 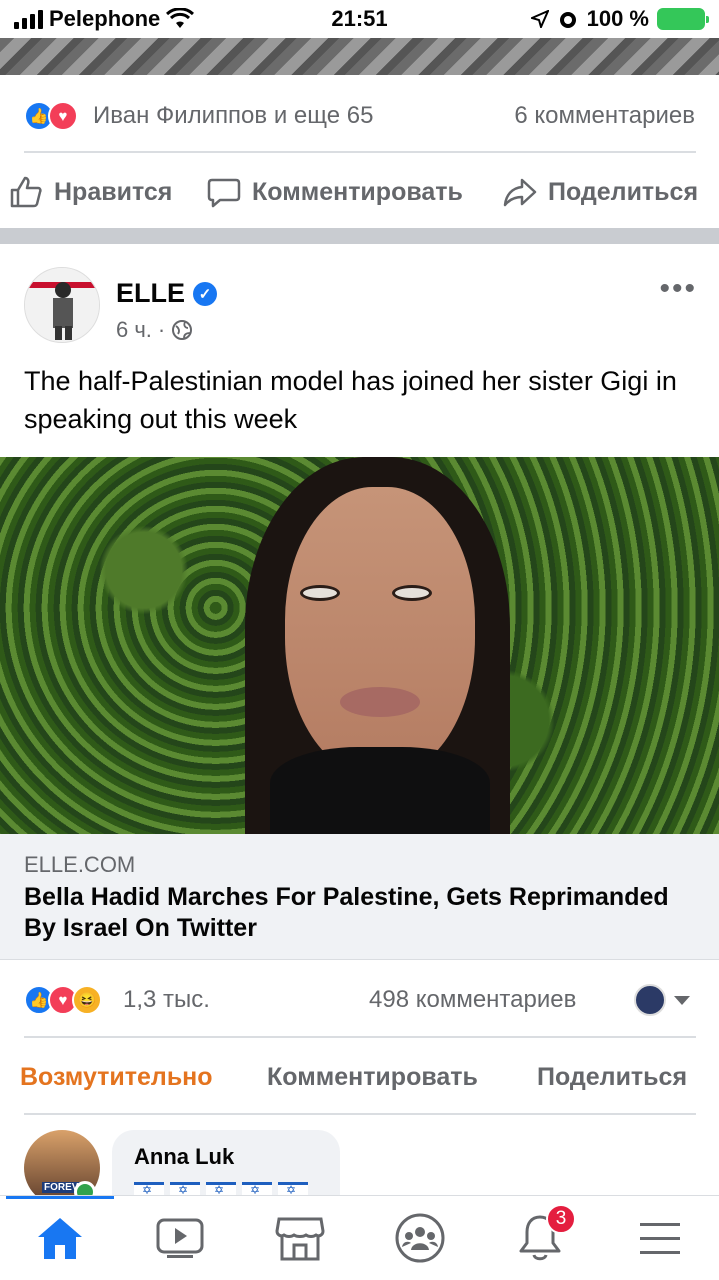 I want to click on post-meta: 6 ч. ·, so click(x=154, y=330).